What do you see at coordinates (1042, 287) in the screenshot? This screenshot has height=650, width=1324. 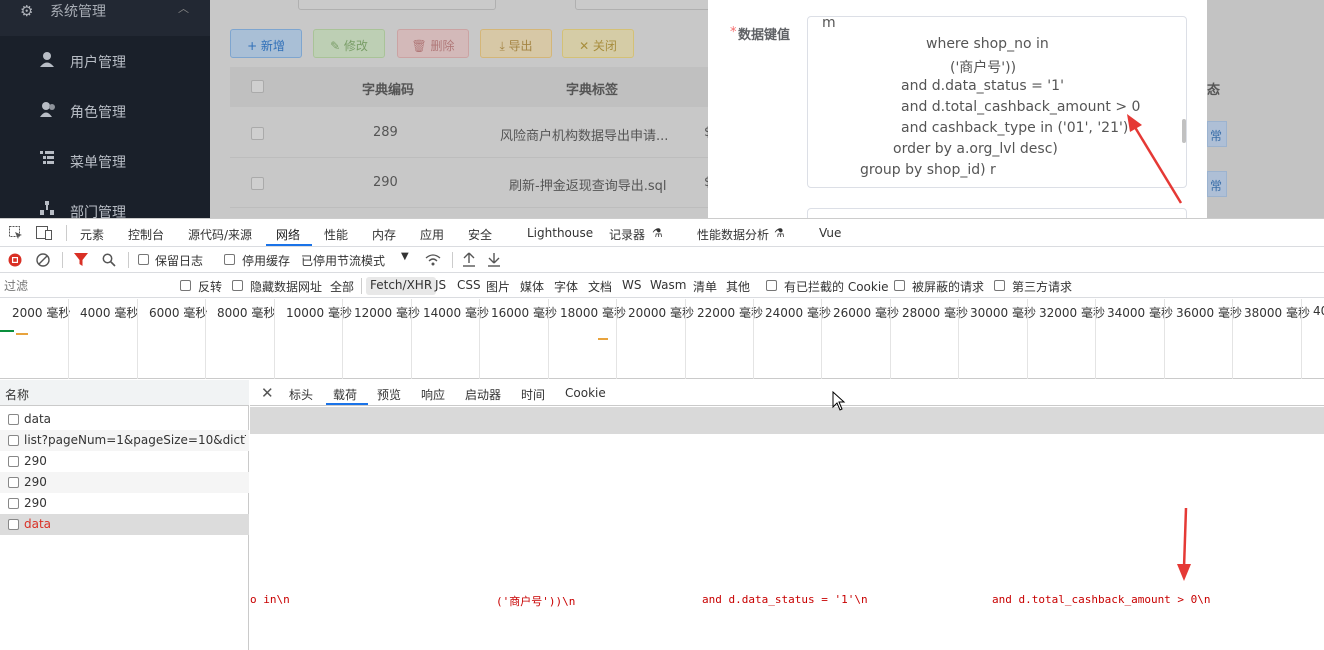 I see `third-party-label: 第三方请求` at bounding box center [1042, 287].